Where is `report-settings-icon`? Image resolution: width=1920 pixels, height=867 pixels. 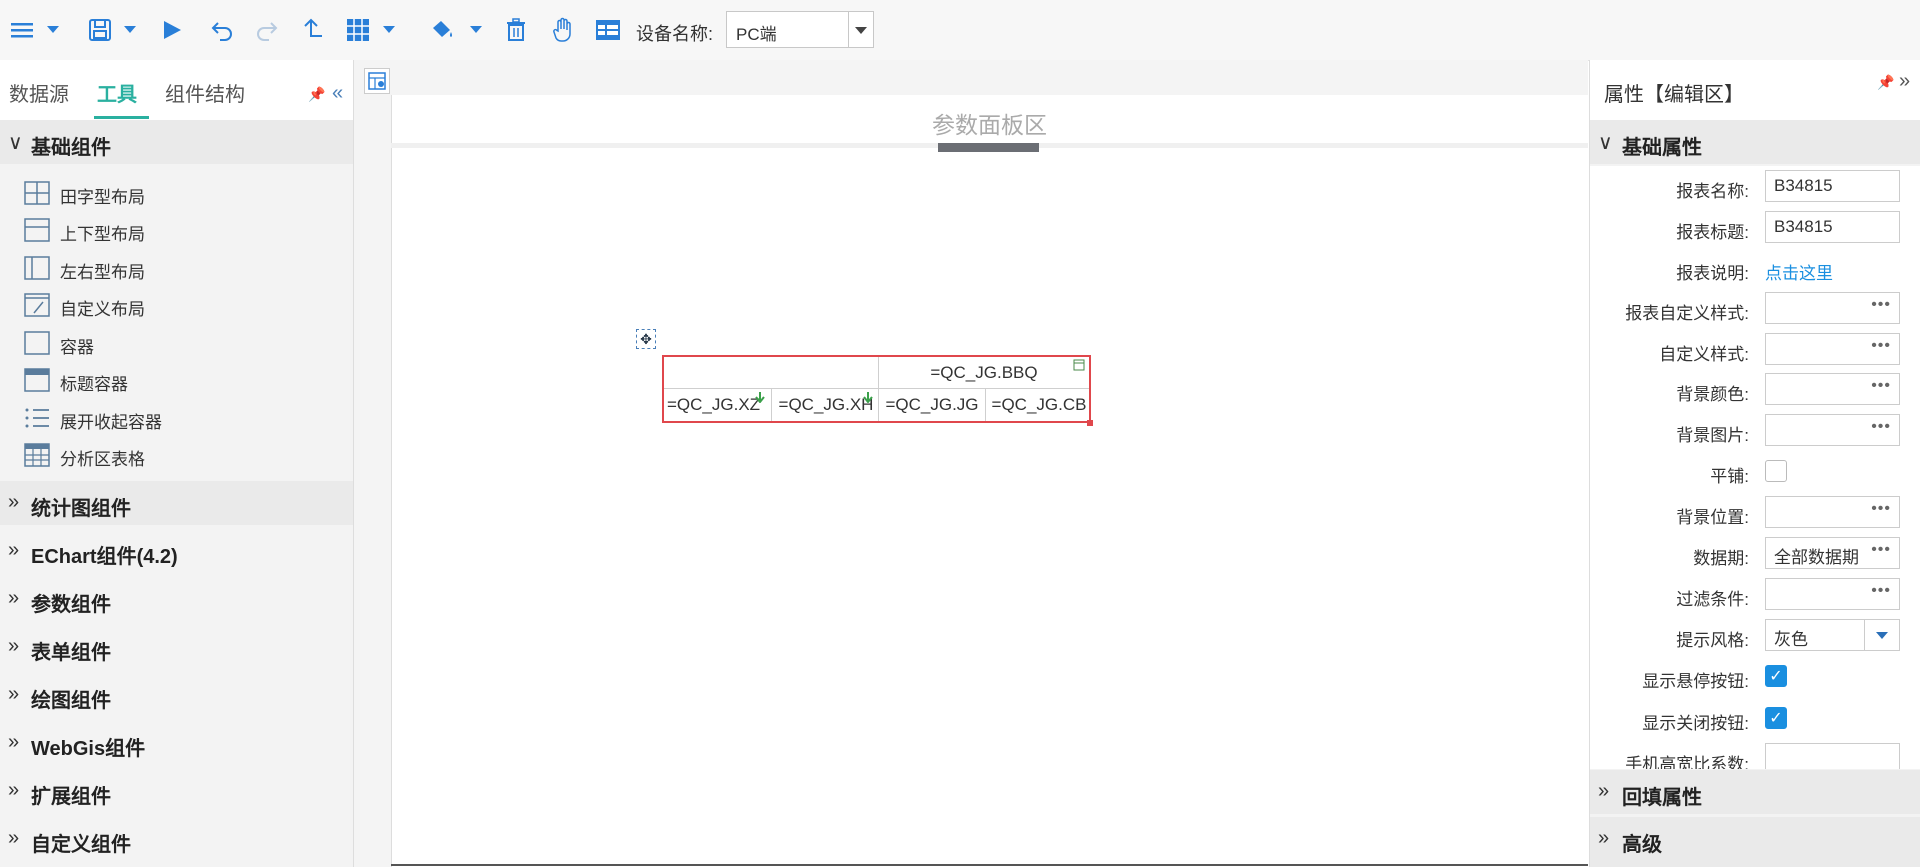 report-settings-icon is located at coordinates (377, 81).